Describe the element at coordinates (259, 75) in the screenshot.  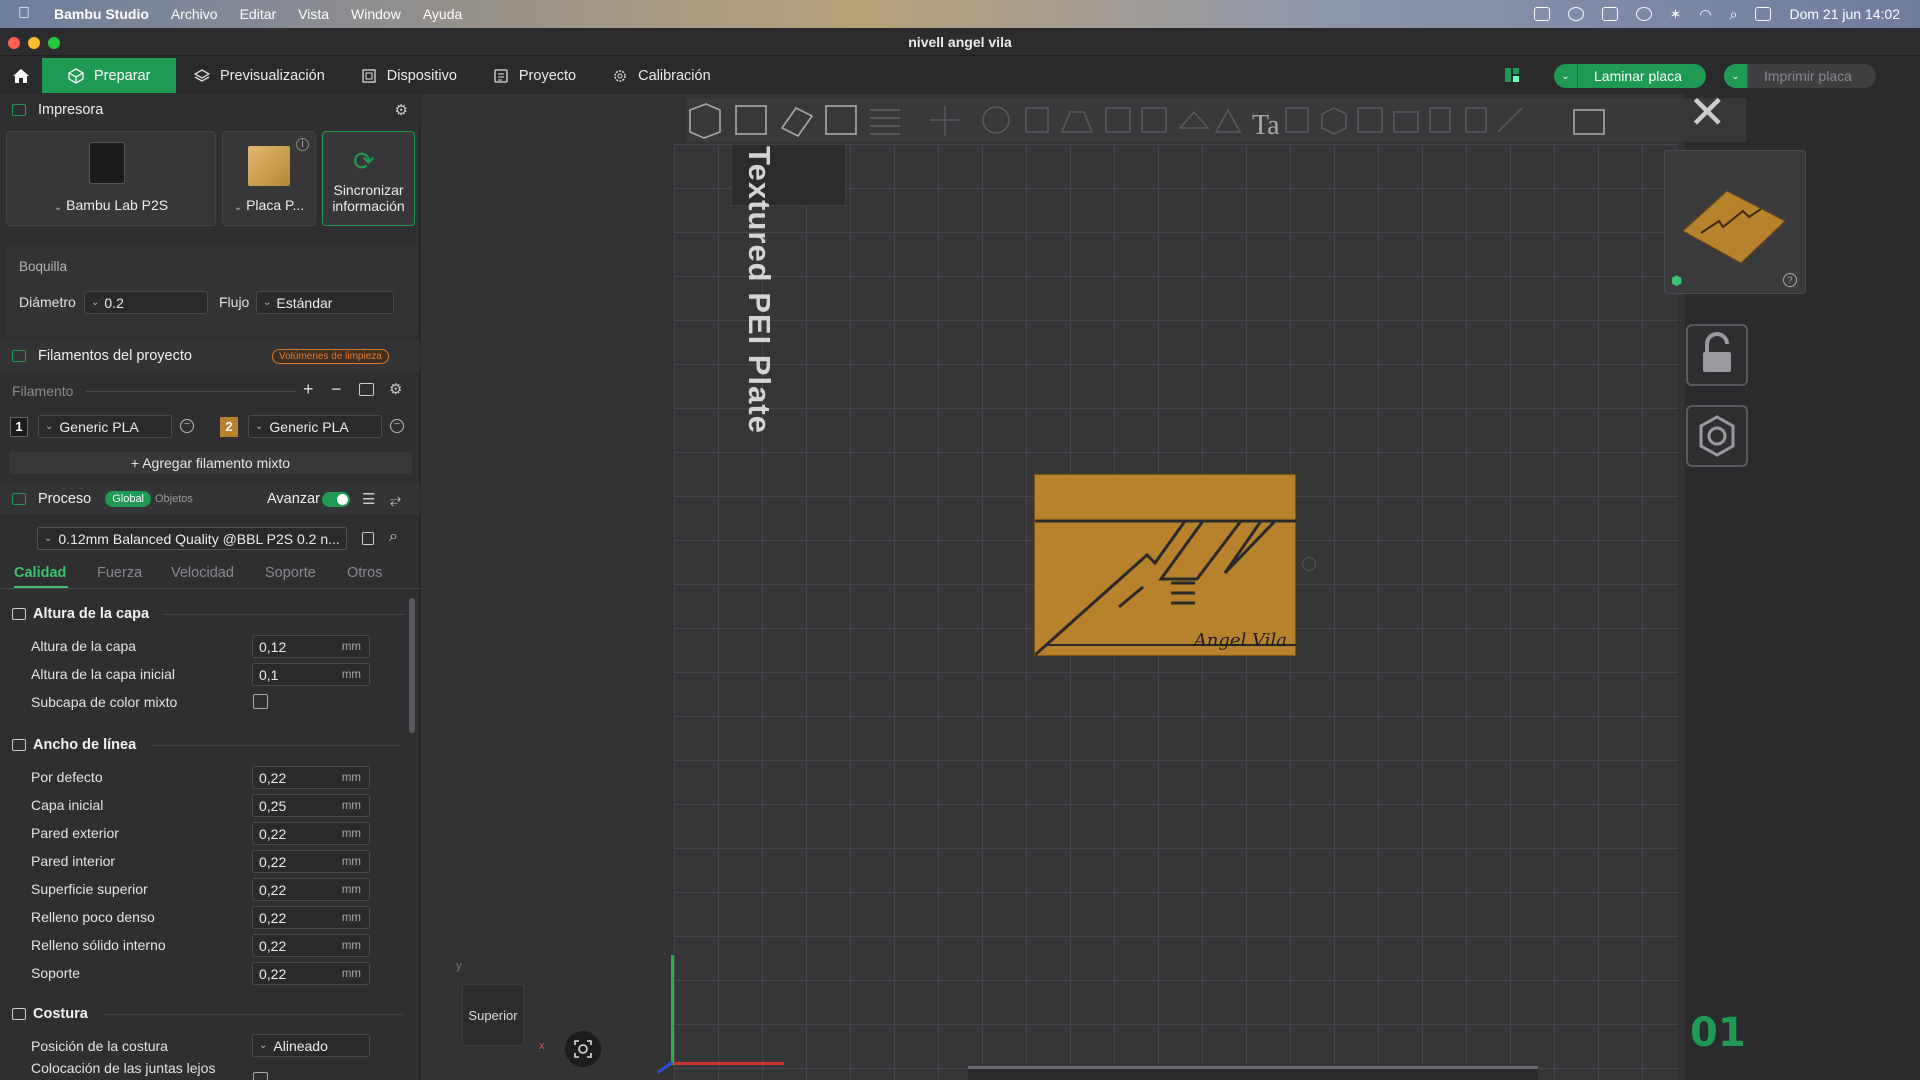
I see `tab-previsualizacion: Previsualización` at that location.